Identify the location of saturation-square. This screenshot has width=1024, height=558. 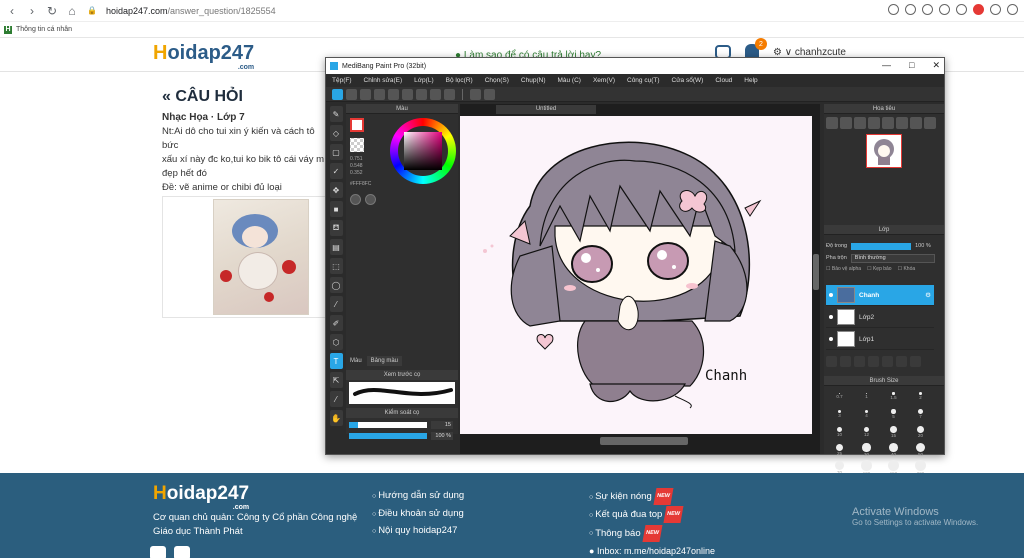
(423, 151).